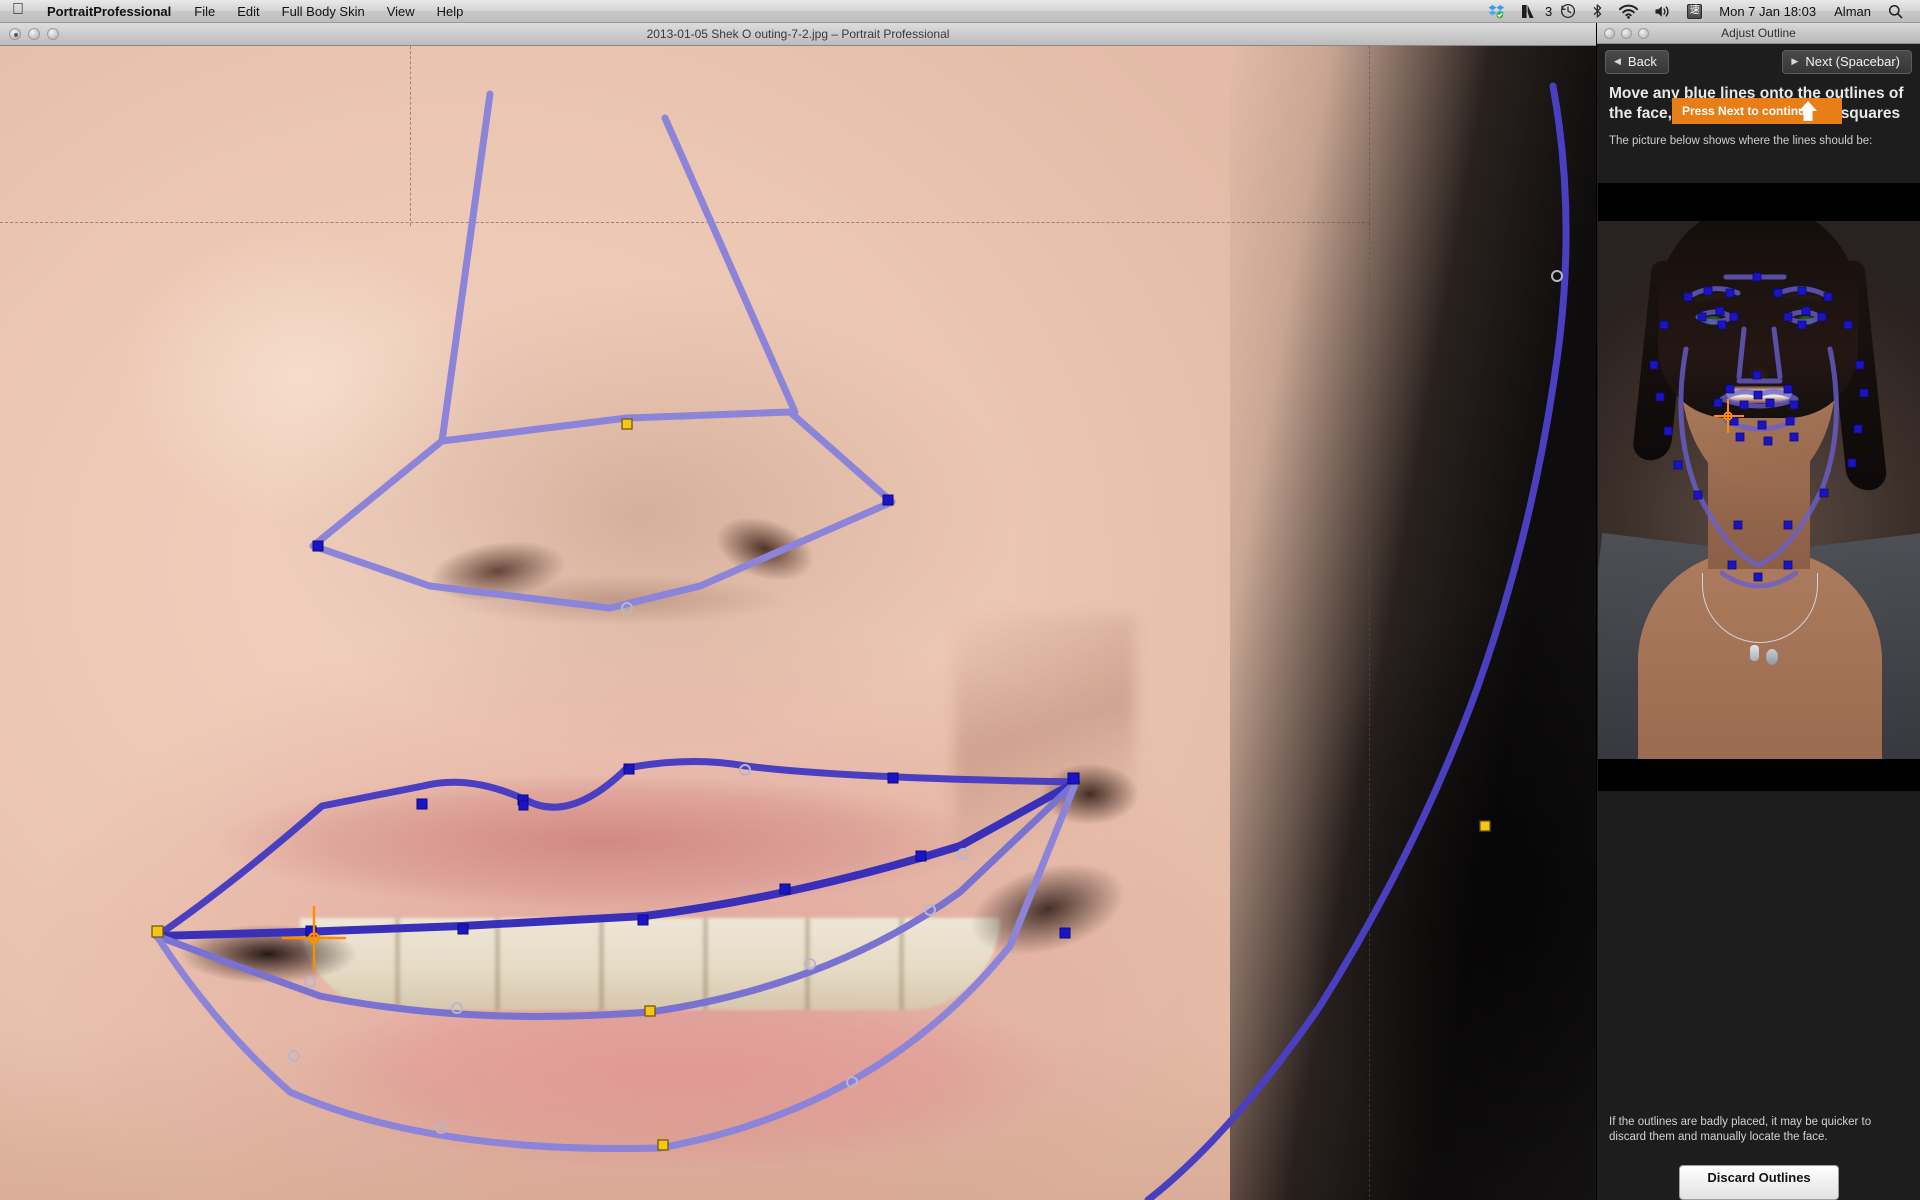  I want to click on press-next-tooltip: Press Next to continue, so click(1757, 111).